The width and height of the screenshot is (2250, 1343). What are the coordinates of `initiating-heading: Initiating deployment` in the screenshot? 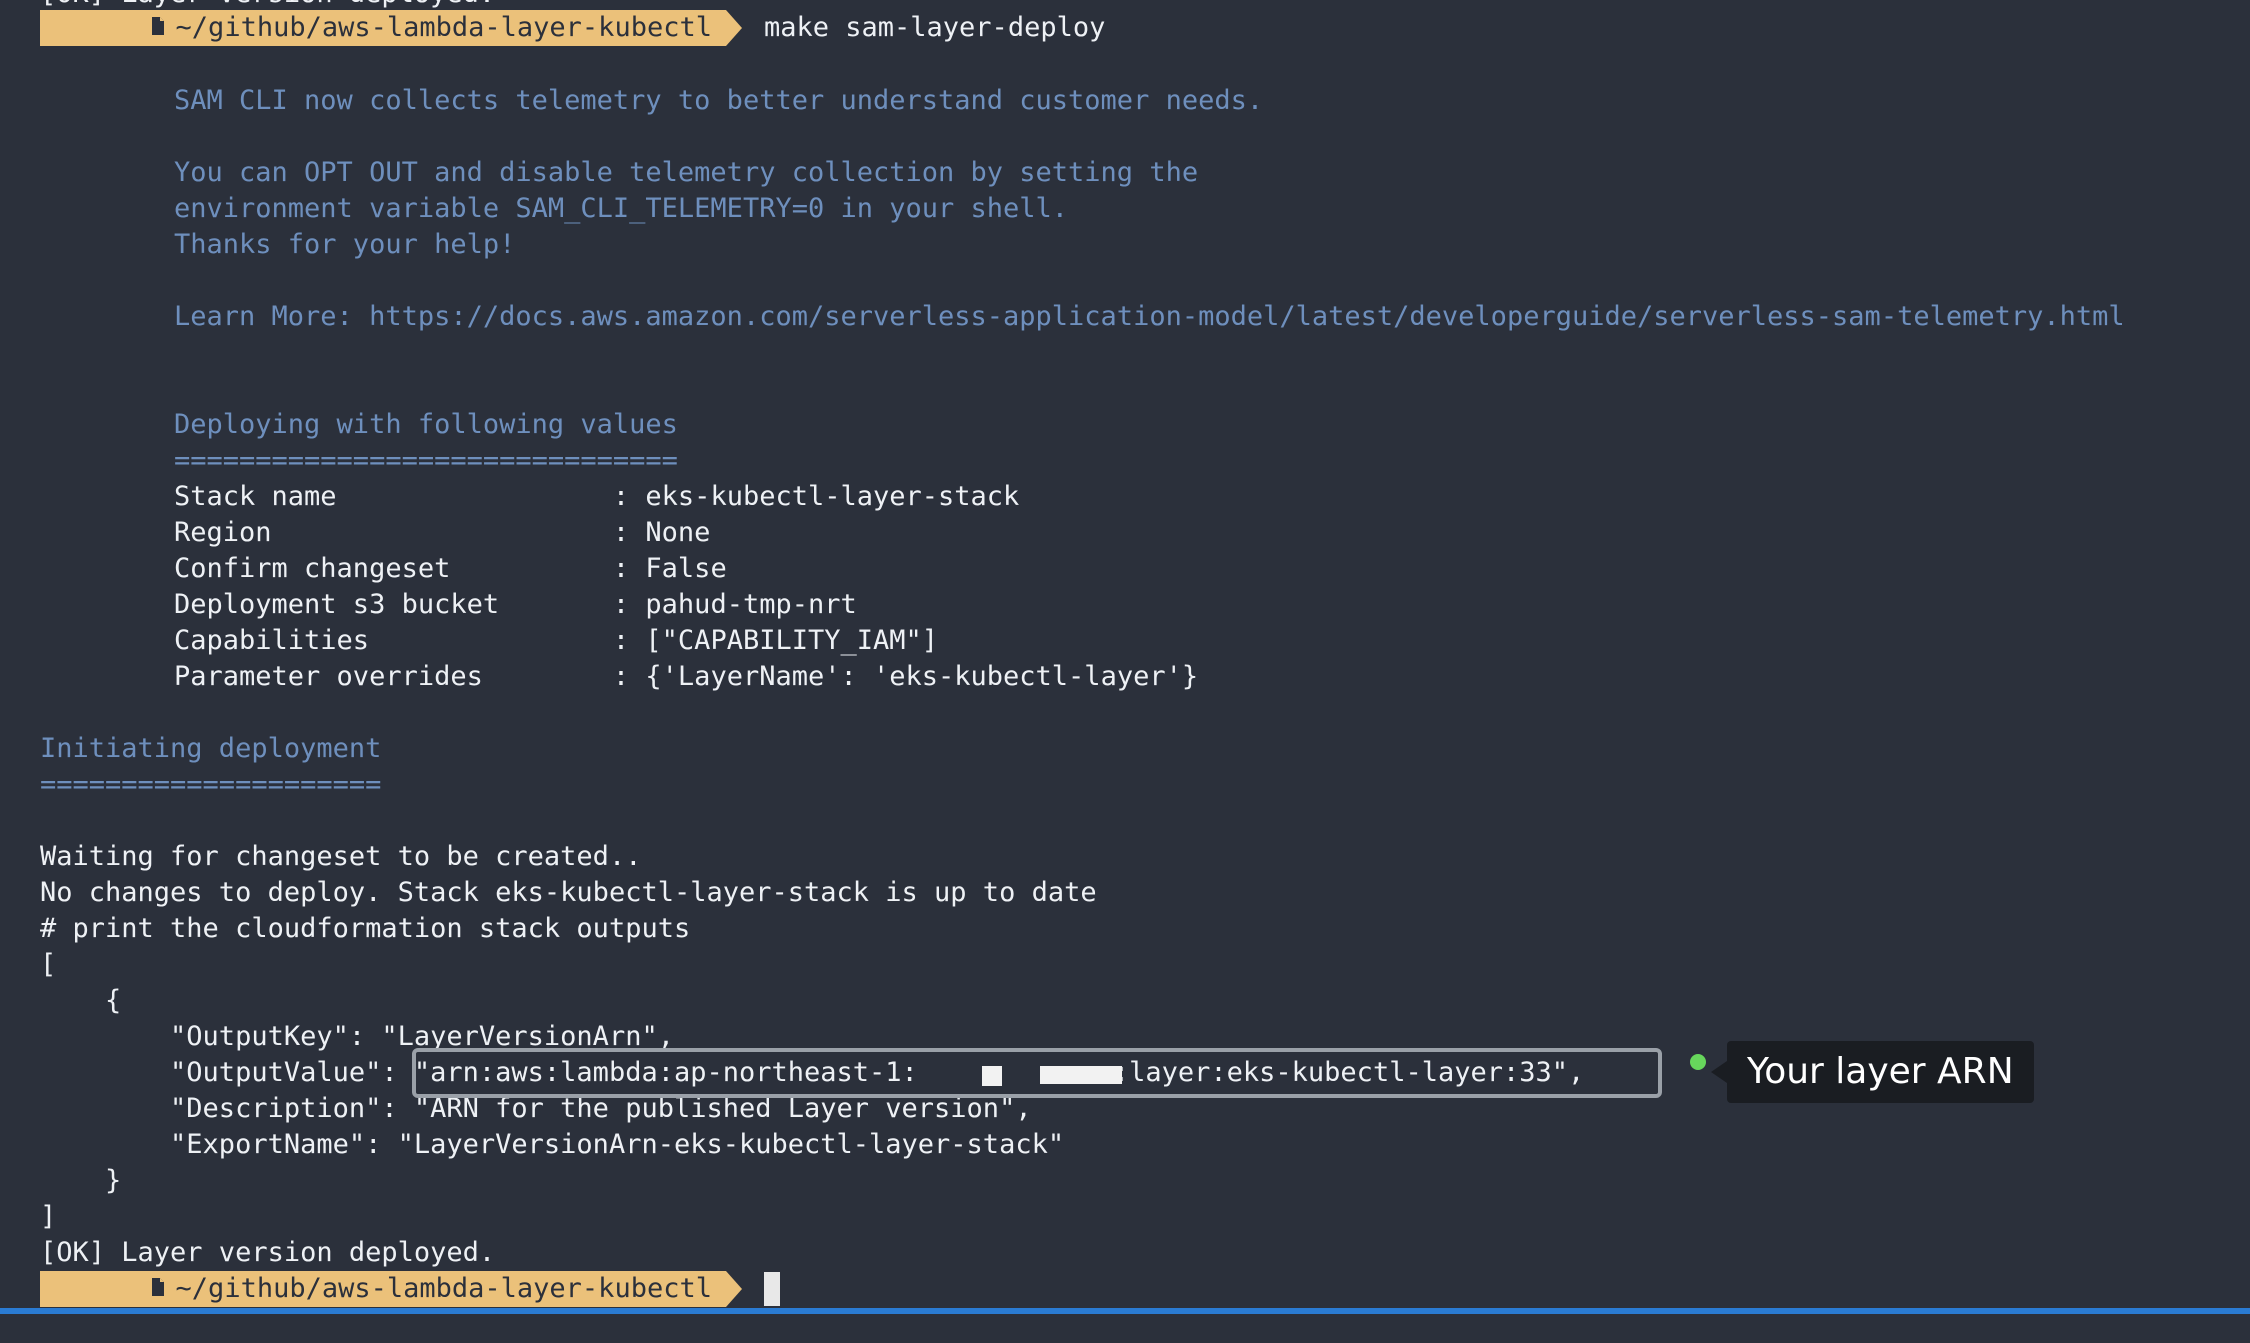 It's located at (211, 748).